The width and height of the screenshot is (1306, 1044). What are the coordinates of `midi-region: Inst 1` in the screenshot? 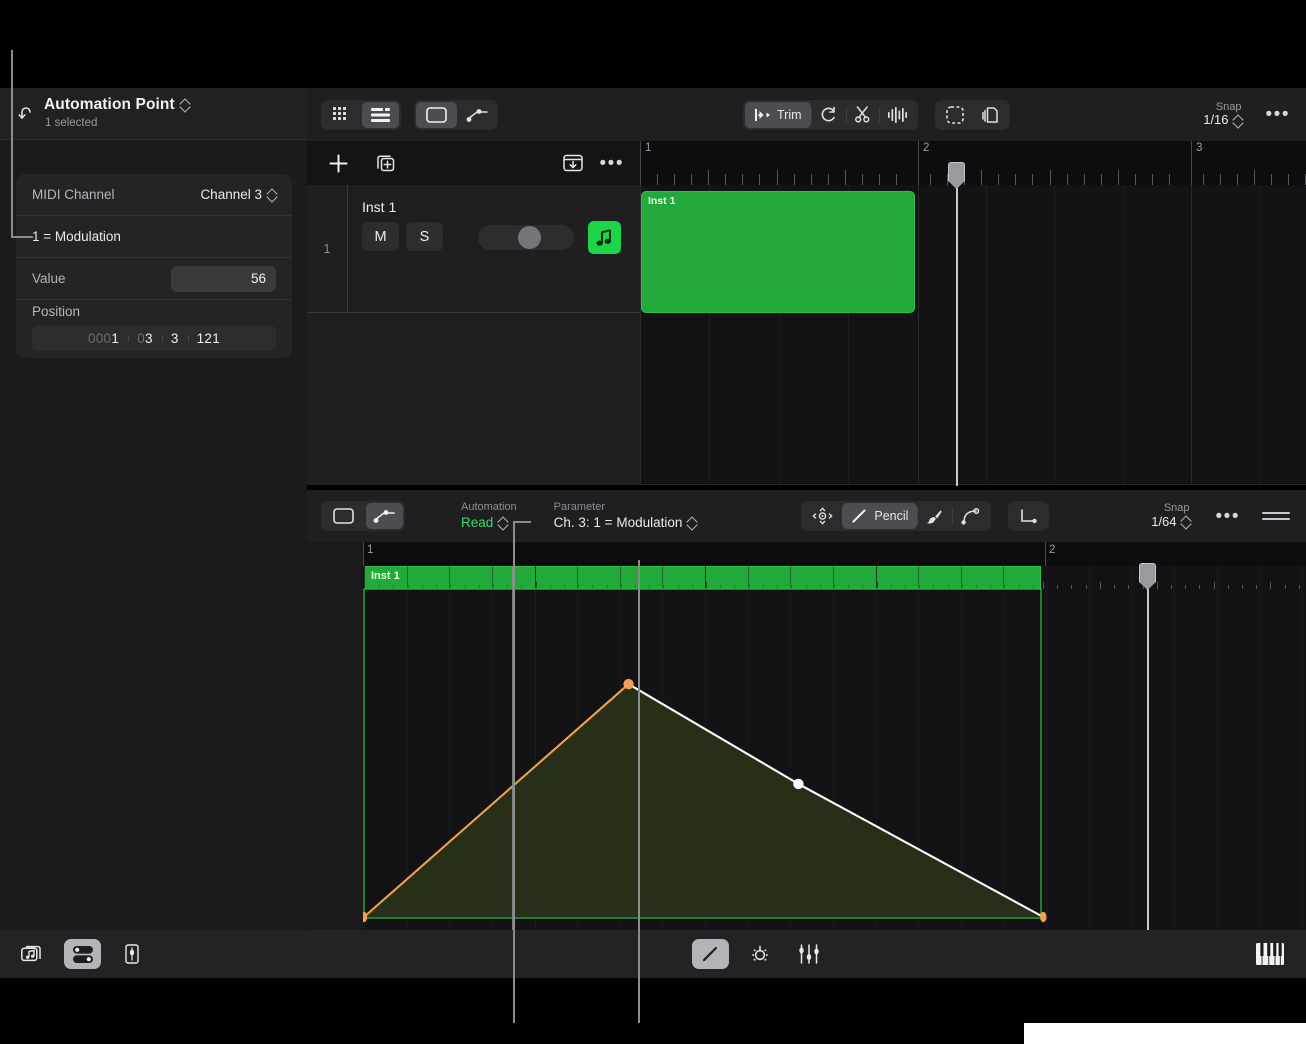 It's located at (778, 252).